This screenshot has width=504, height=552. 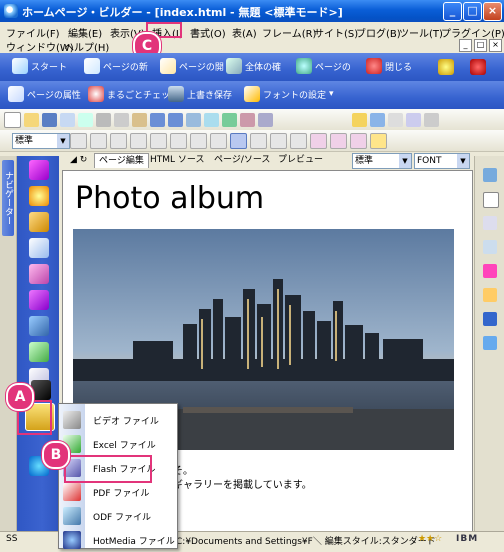 I want to click on image-icon, so click(x=211, y=120).